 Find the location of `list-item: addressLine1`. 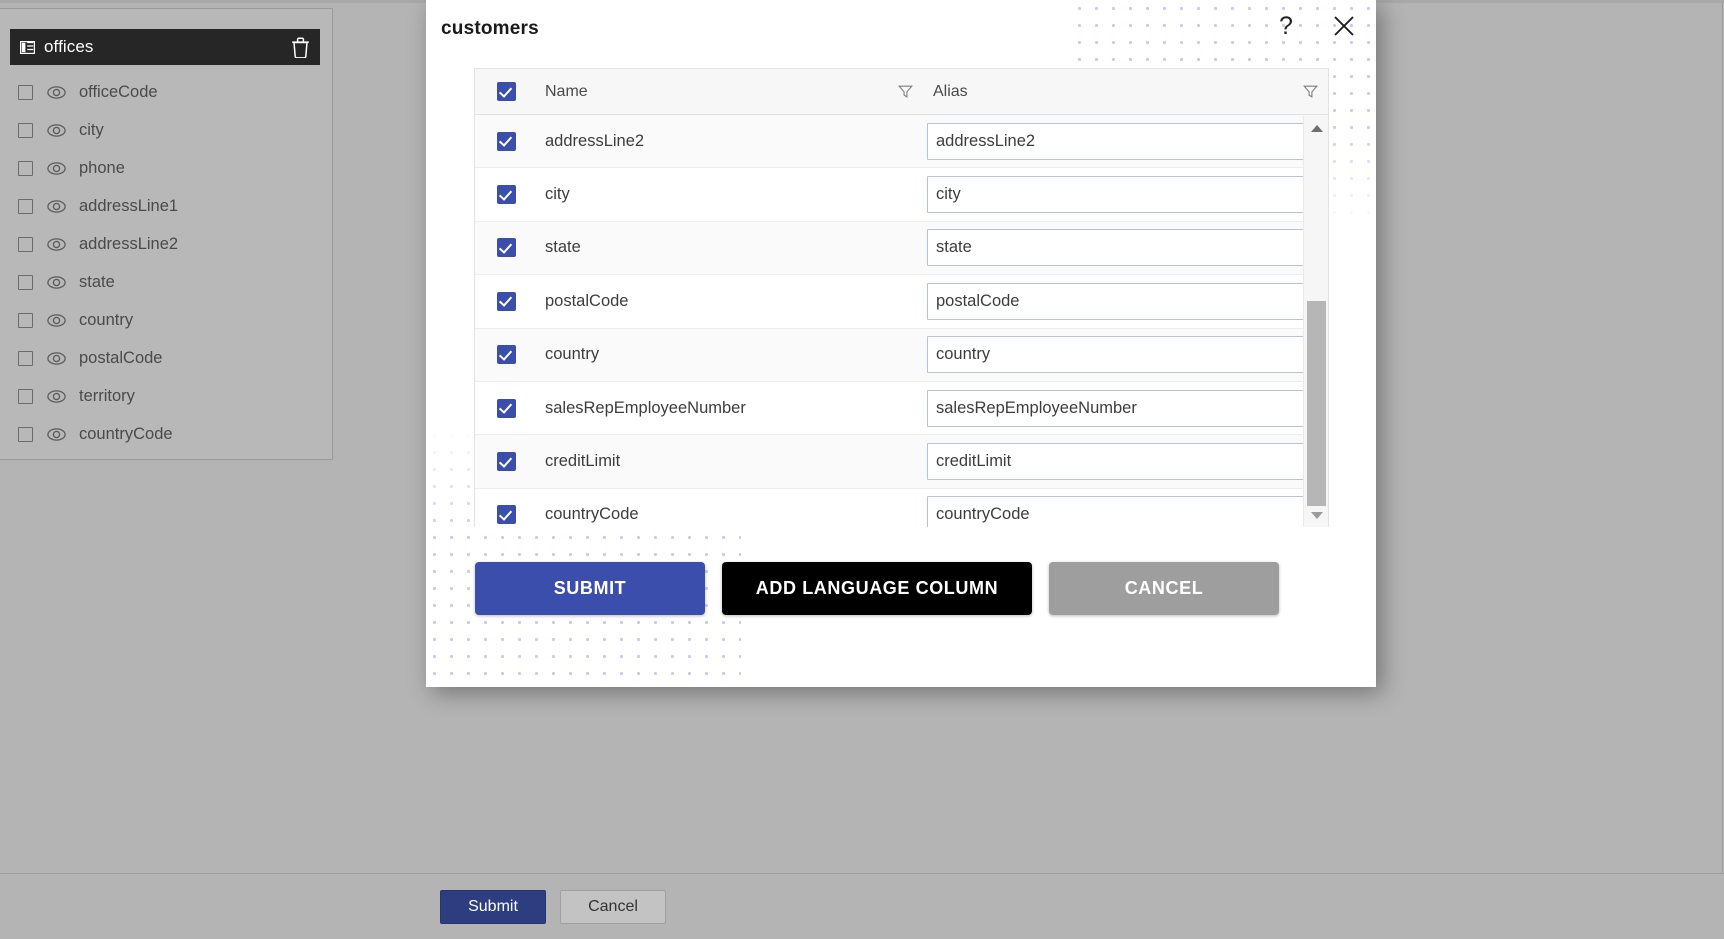

list-item: addressLine1 is located at coordinates (165, 206).